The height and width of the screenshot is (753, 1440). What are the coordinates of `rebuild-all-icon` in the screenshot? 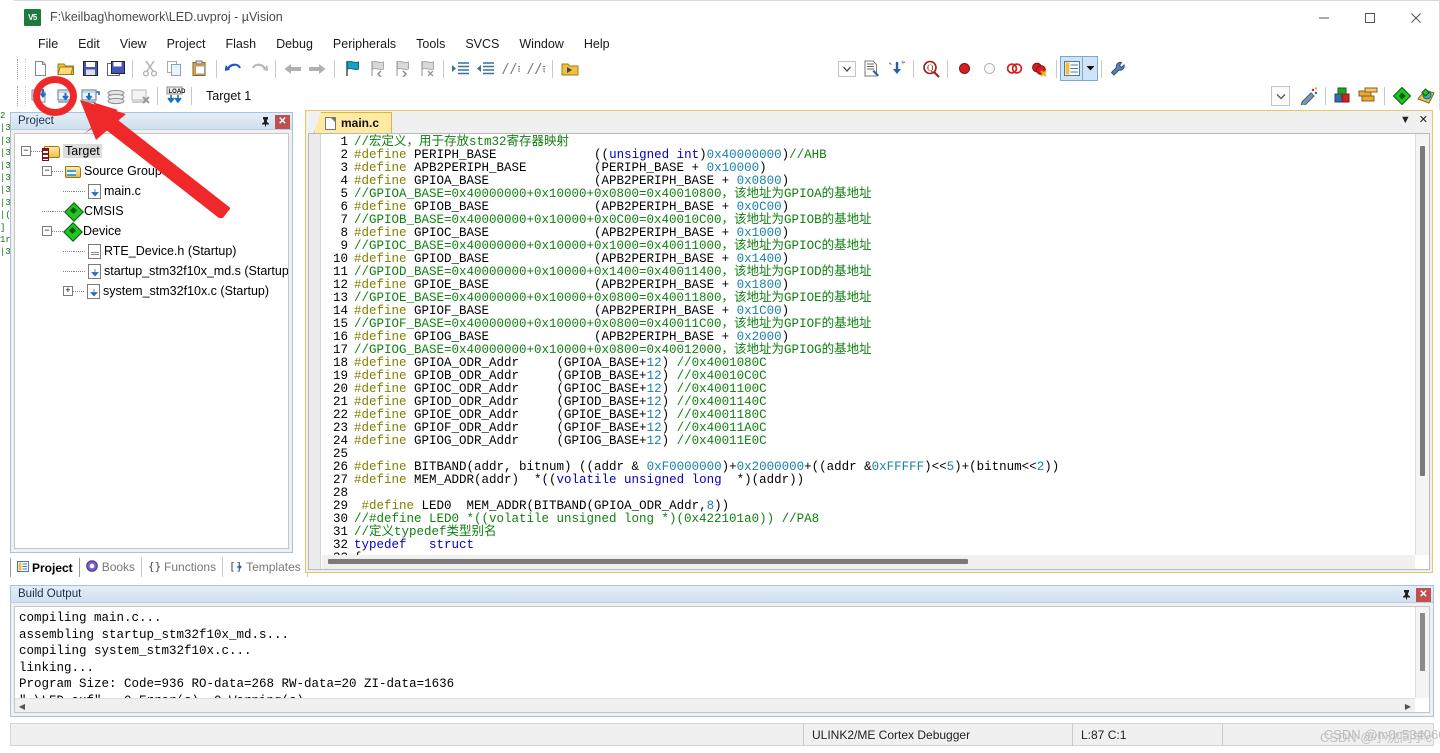 It's located at (90, 96).